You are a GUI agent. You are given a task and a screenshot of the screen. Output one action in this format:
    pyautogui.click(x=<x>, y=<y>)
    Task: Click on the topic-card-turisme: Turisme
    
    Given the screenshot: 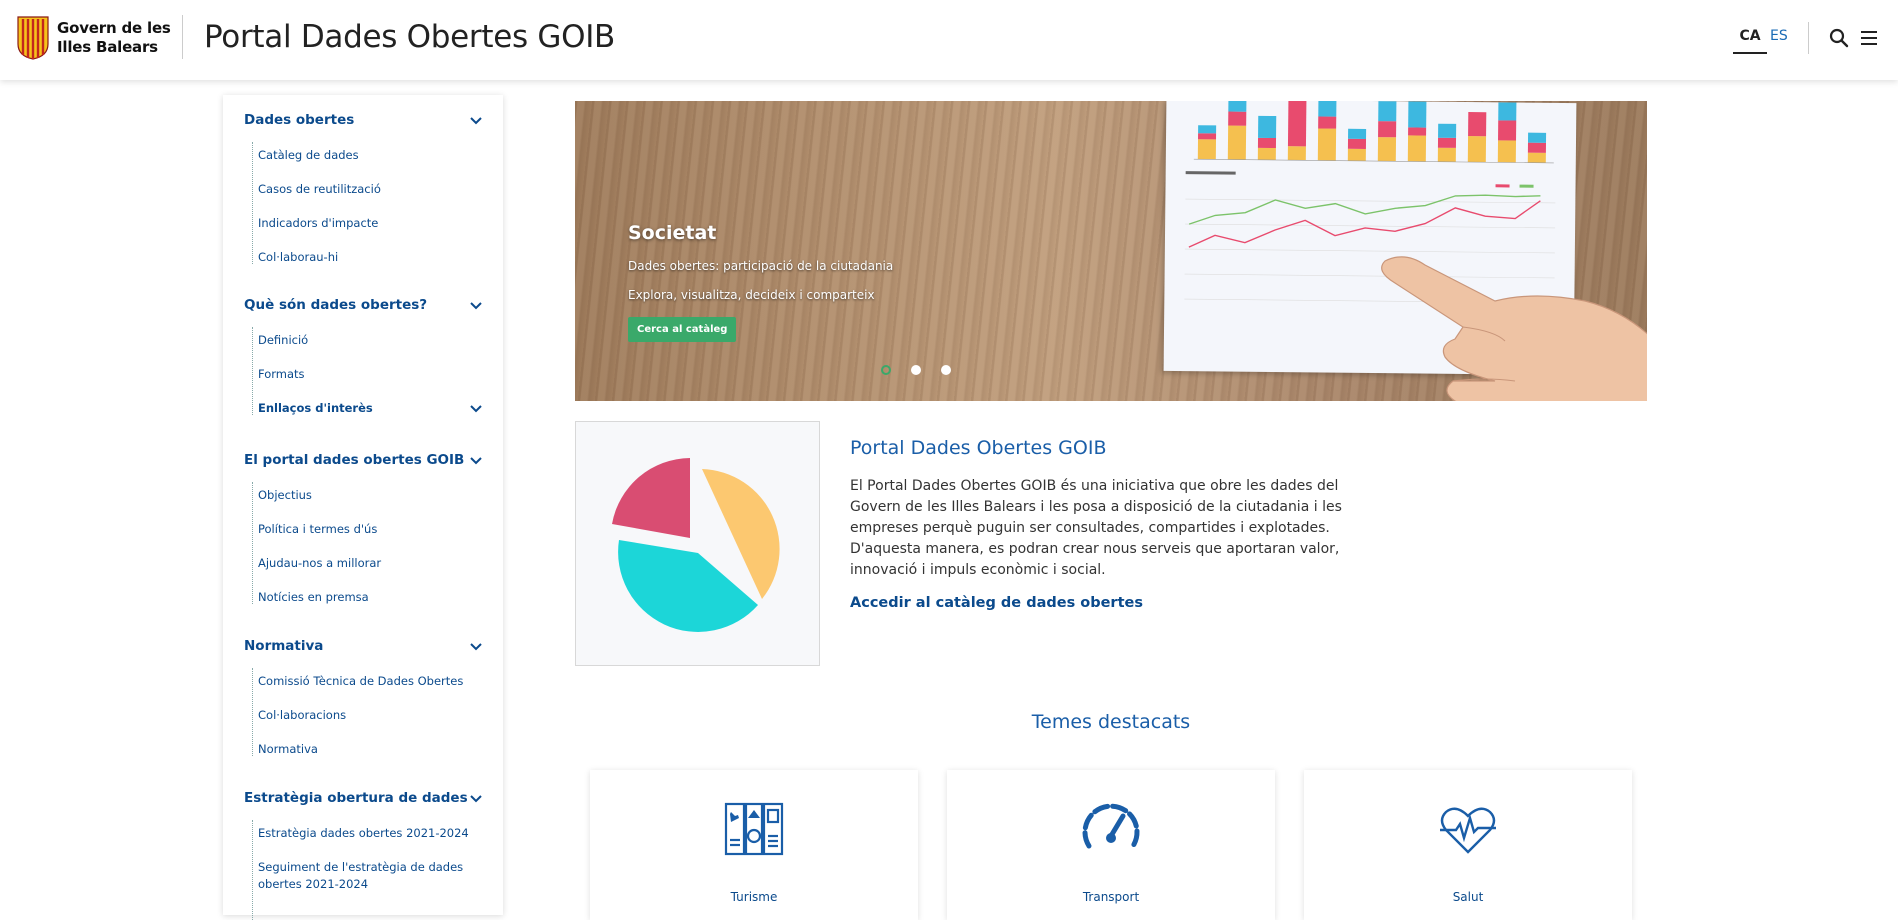 What is the action you would take?
    pyautogui.click(x=754, y=845)
    